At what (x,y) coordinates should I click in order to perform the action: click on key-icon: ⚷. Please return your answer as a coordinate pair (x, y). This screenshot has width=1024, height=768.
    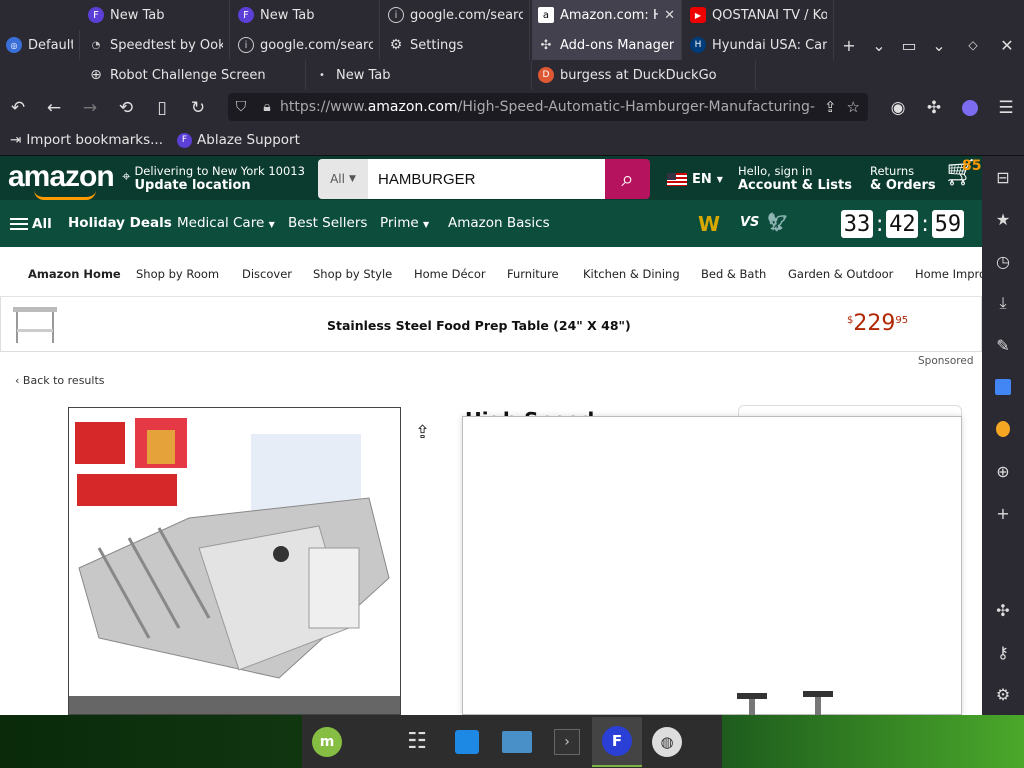
    Looking at the image, I should click on (1003, 652).